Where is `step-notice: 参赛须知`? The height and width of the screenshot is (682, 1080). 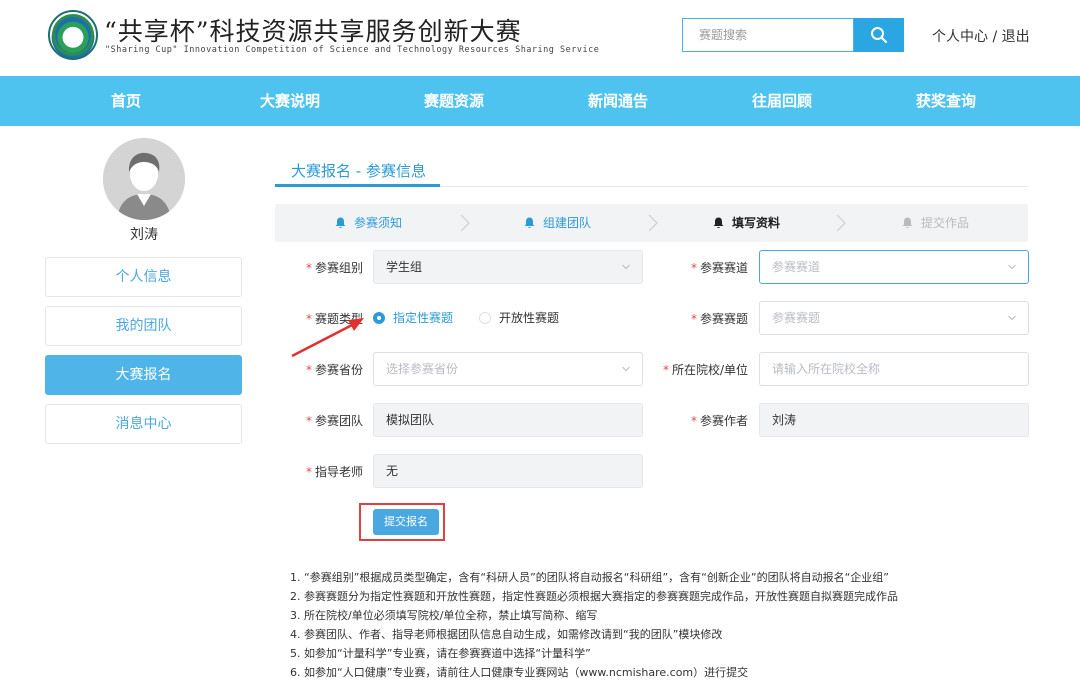
step-notice: 参赛须知 is located at coordinates (368, 223).